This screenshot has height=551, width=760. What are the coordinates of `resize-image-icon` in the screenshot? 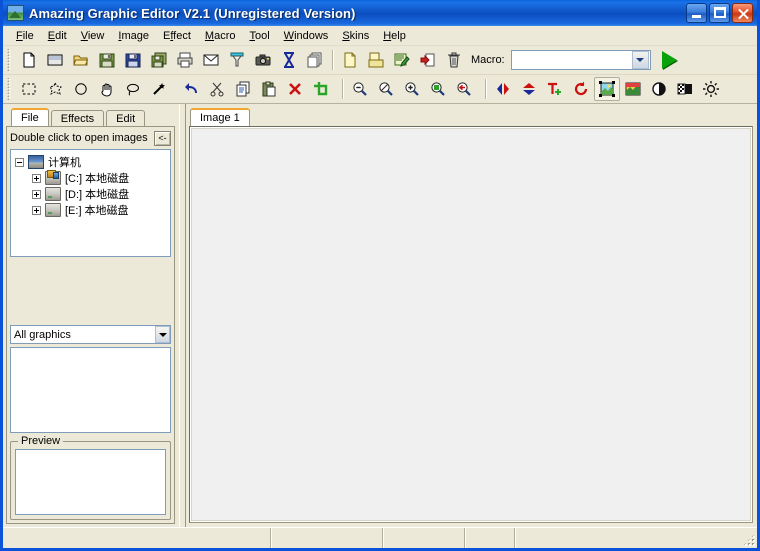 It's located at (607, 89).